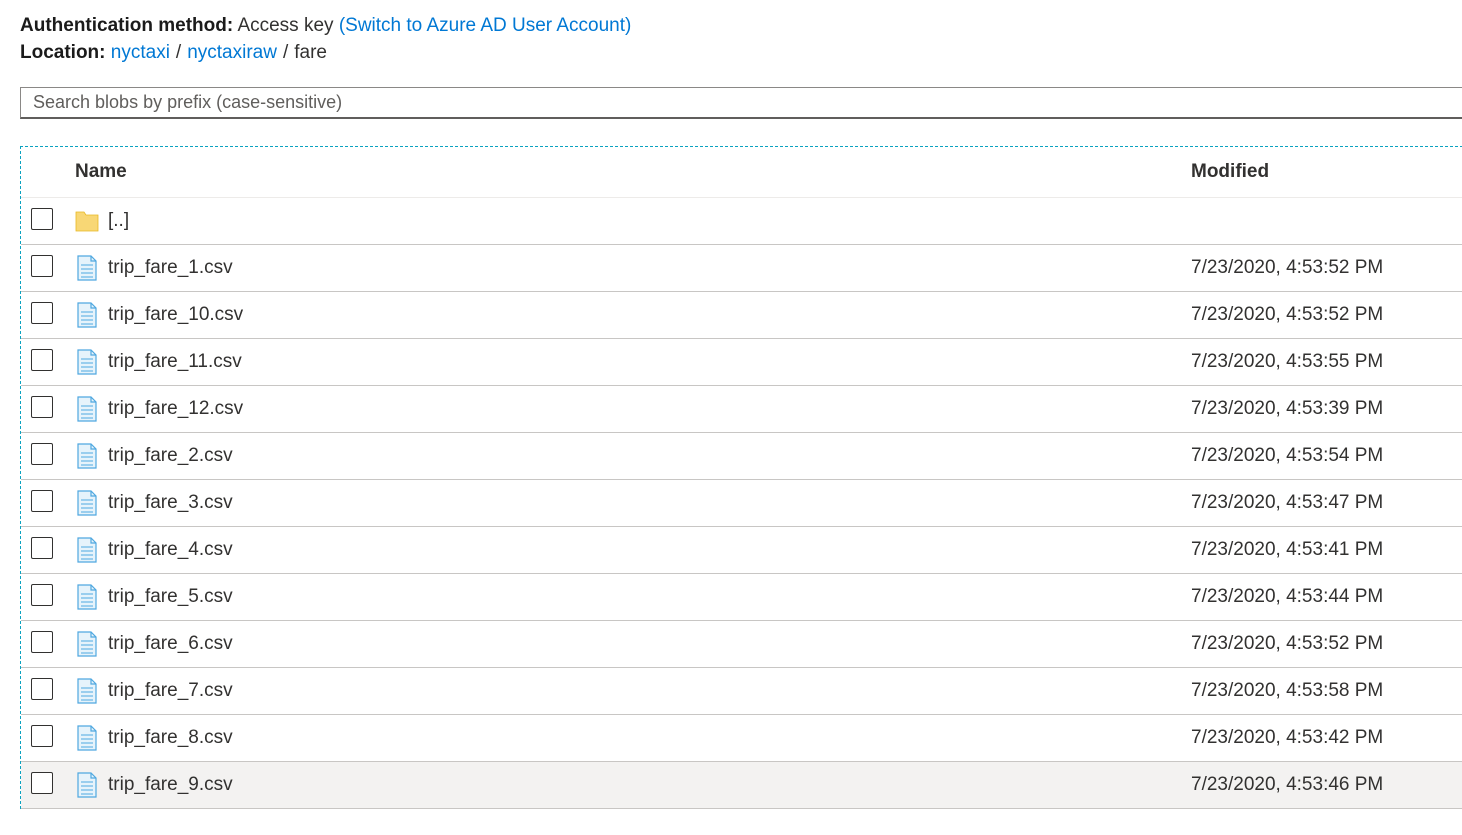 The image size is (1462, 835). What do you see at coordinates (1287, 549) in the screenshot?
I see `file-modified: 7/23/2020, 4:53:41 PM` at bounding box center [1287, 549].